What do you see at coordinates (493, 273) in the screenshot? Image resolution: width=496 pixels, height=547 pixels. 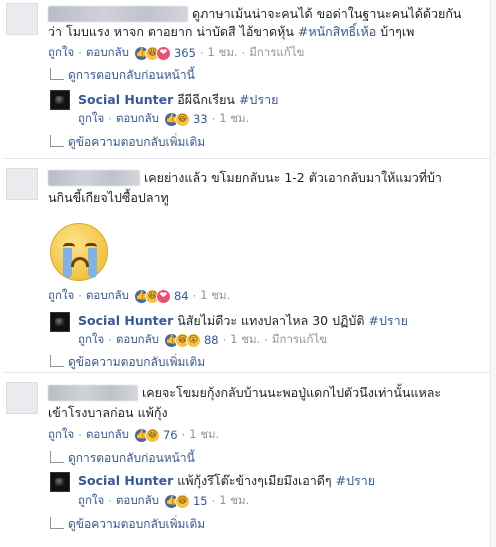 I see `scroll-edge` at bounding box center [493, 273].